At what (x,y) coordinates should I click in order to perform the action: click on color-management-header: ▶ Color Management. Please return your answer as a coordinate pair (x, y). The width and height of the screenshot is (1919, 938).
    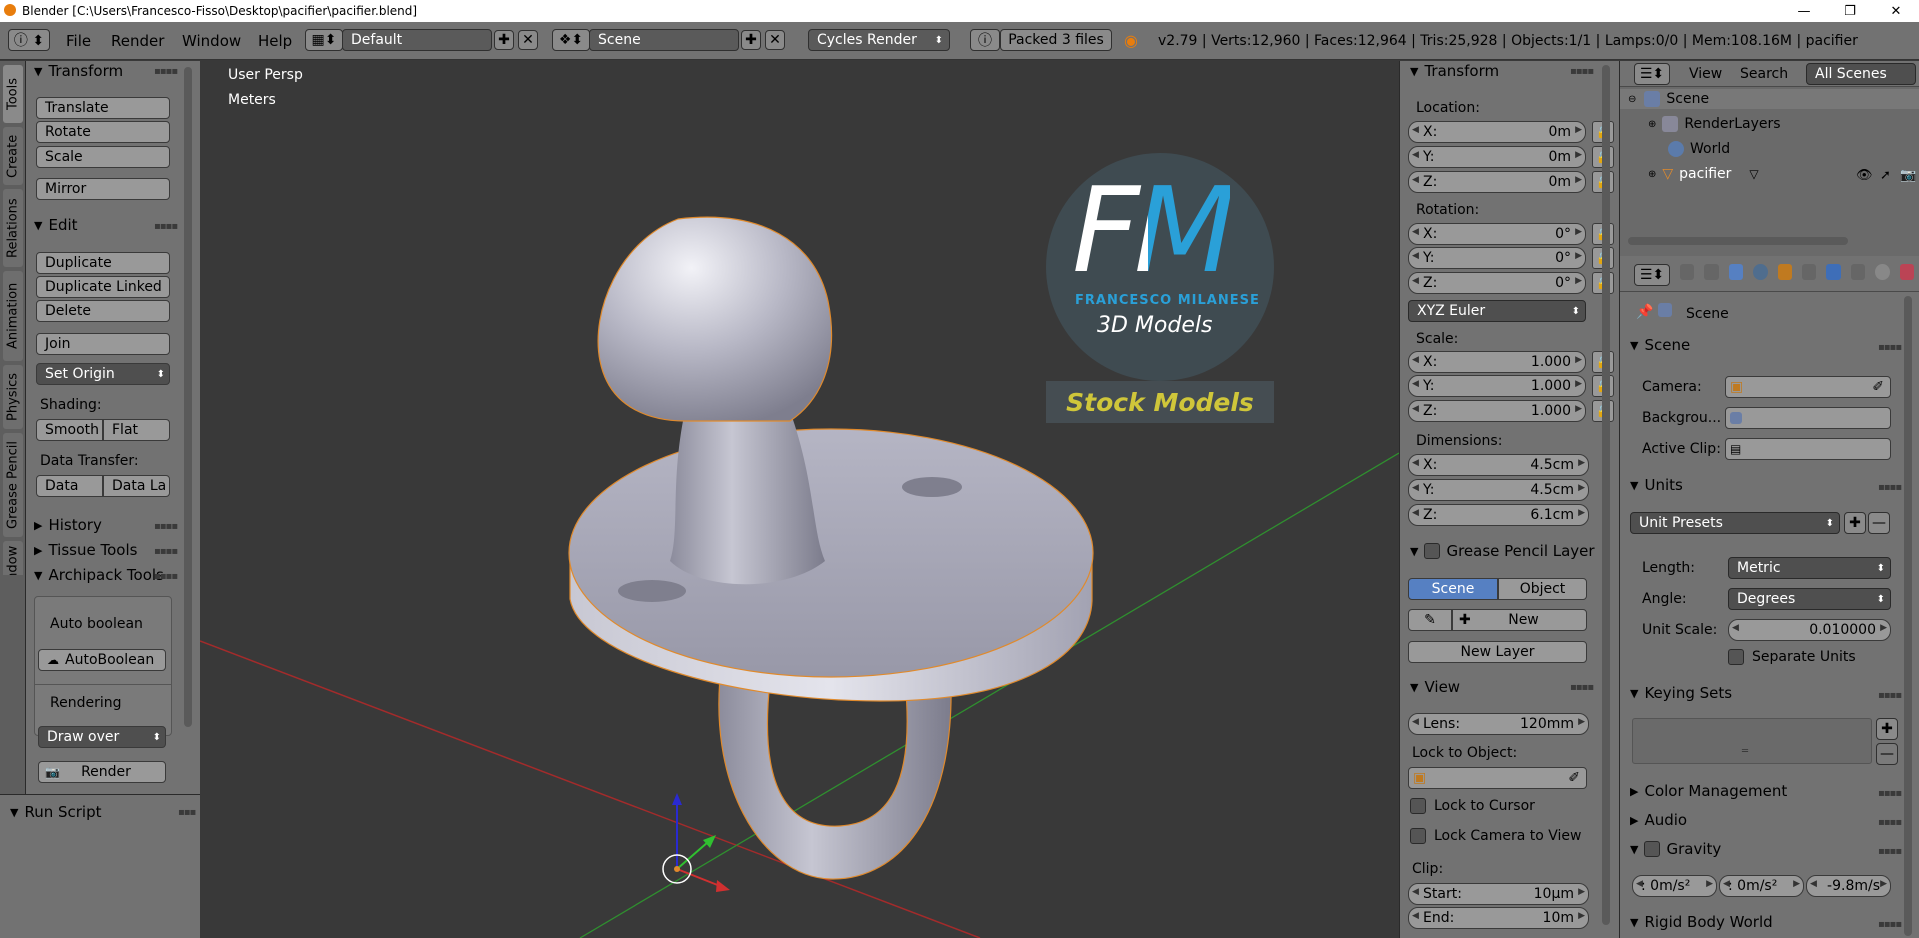
    Looking at the image, I should click on (1708, 791).